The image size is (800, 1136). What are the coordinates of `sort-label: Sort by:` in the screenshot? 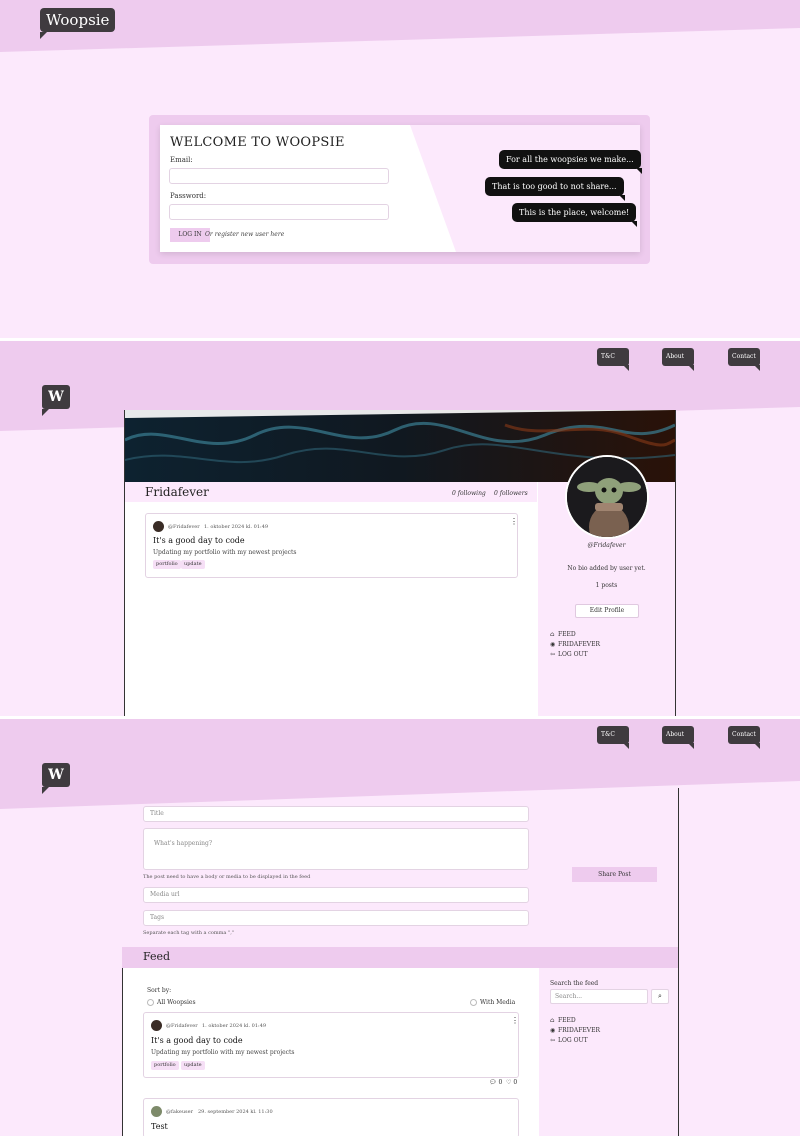 It's located at (159, 990).